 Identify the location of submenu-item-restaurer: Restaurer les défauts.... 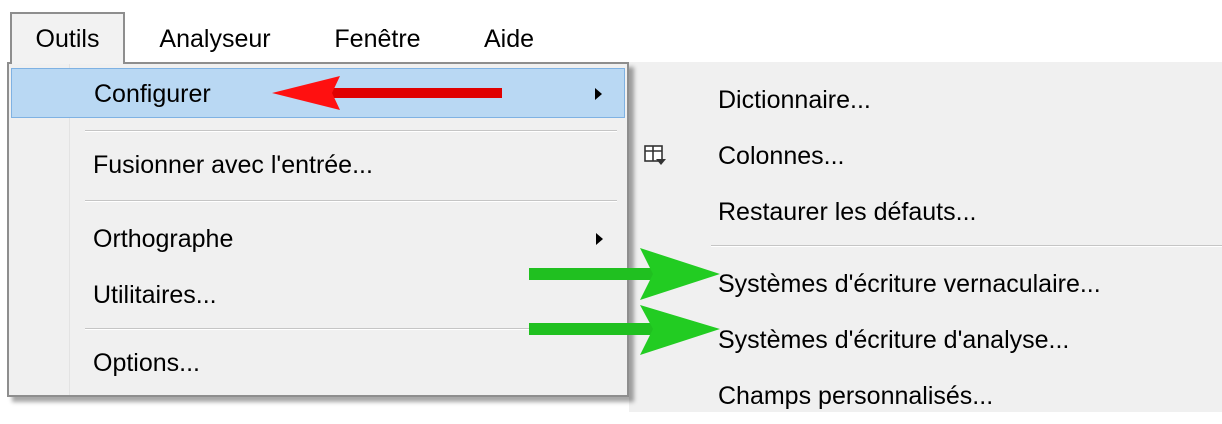
(925, 212).